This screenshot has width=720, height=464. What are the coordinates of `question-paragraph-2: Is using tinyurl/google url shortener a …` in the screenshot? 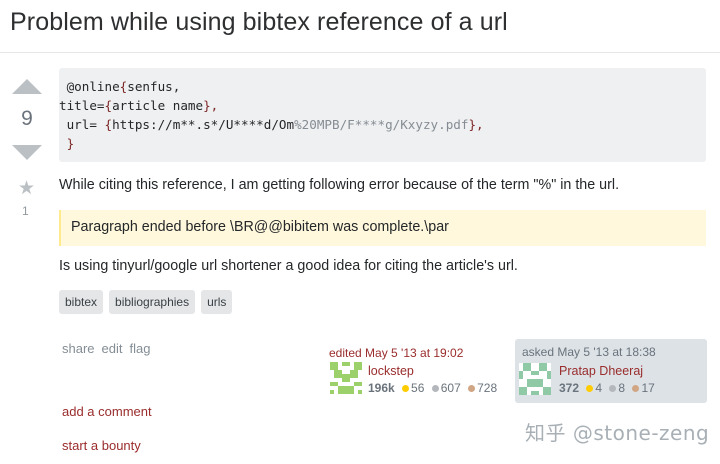 It's located at (288, 266).